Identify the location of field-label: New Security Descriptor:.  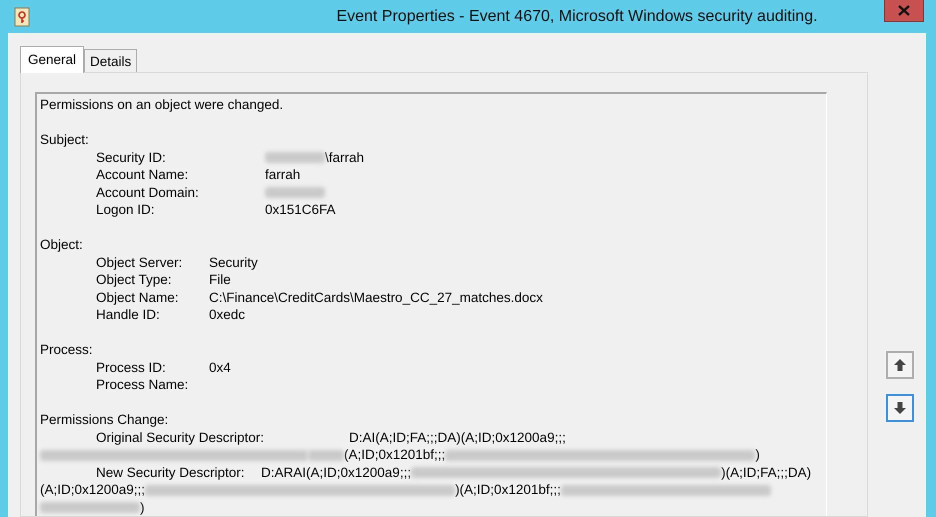
(171, 472).